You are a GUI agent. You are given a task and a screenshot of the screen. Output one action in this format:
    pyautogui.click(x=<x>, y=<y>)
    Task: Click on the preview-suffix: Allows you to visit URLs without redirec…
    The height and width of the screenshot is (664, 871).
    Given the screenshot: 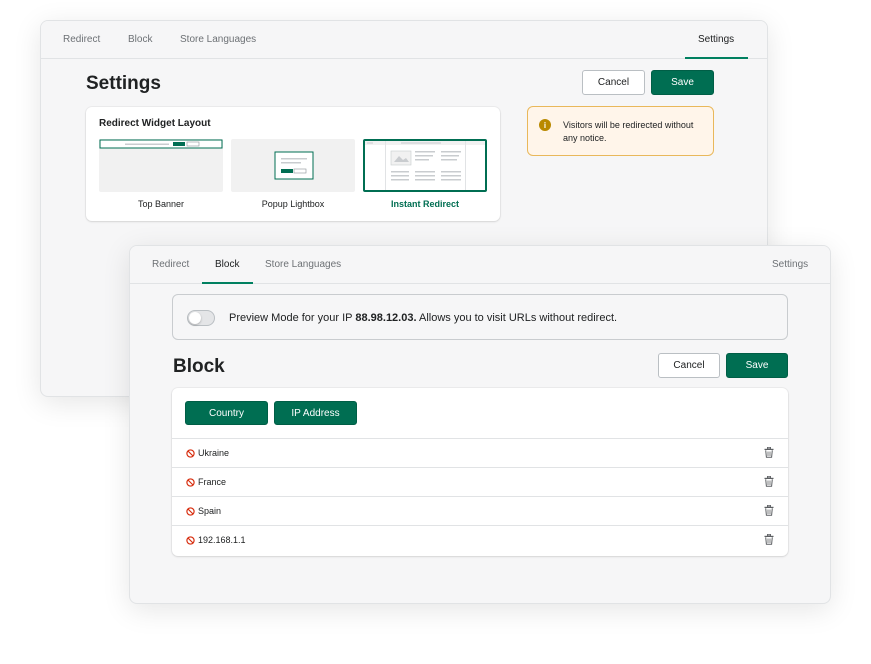 What is the action you would take?
    pyautogui.click(x=517, y=318)
    